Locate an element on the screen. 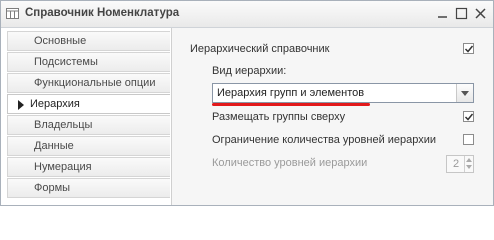 The height and width of the screenshot is (240, 494). dropdown-arrow-icon is located at coordinates (464, 93).